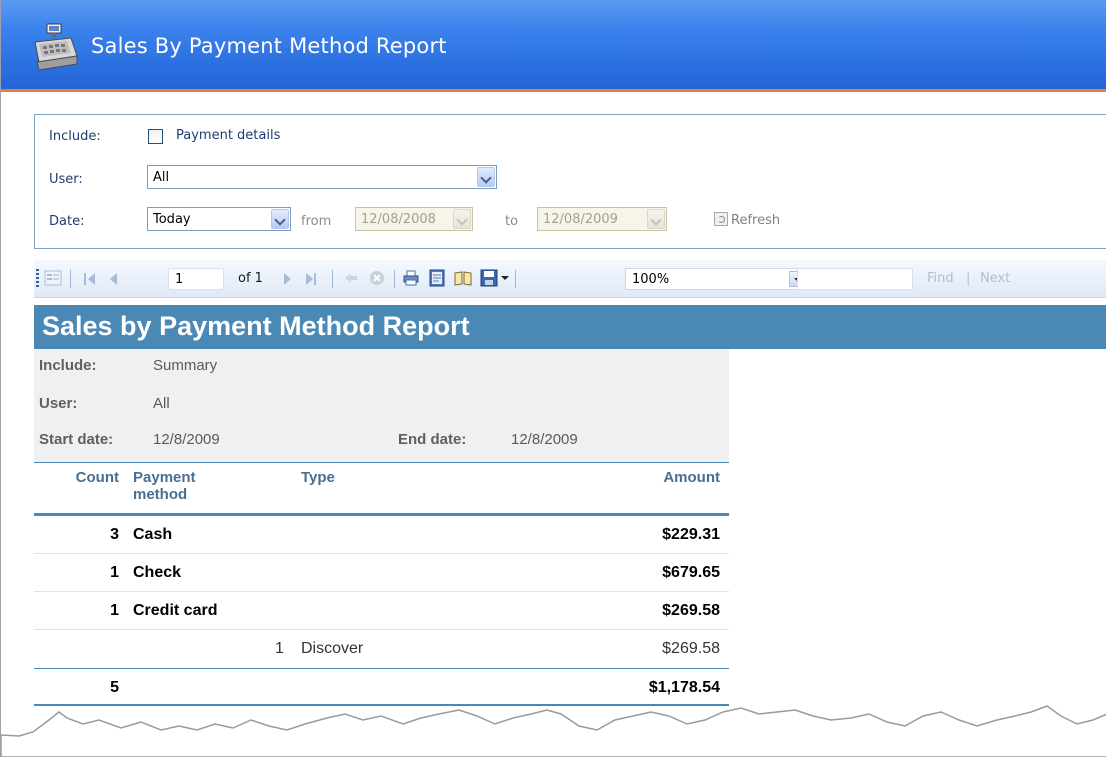  What do you see at coordinates (67, 221) in the screenshot?
I see `date-label: Date:` at bounding box center [67, 221].